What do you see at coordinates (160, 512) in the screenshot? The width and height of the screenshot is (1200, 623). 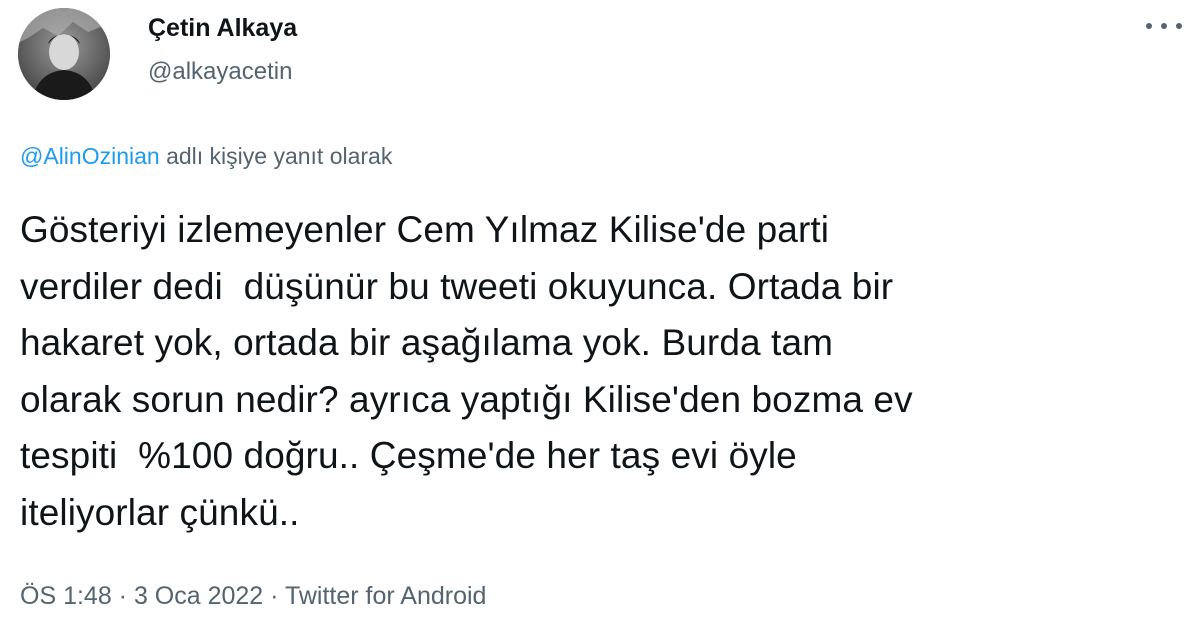 I see `tweet-text-line: iteliyorlar çünkü..` at bounding box center [160, 512].